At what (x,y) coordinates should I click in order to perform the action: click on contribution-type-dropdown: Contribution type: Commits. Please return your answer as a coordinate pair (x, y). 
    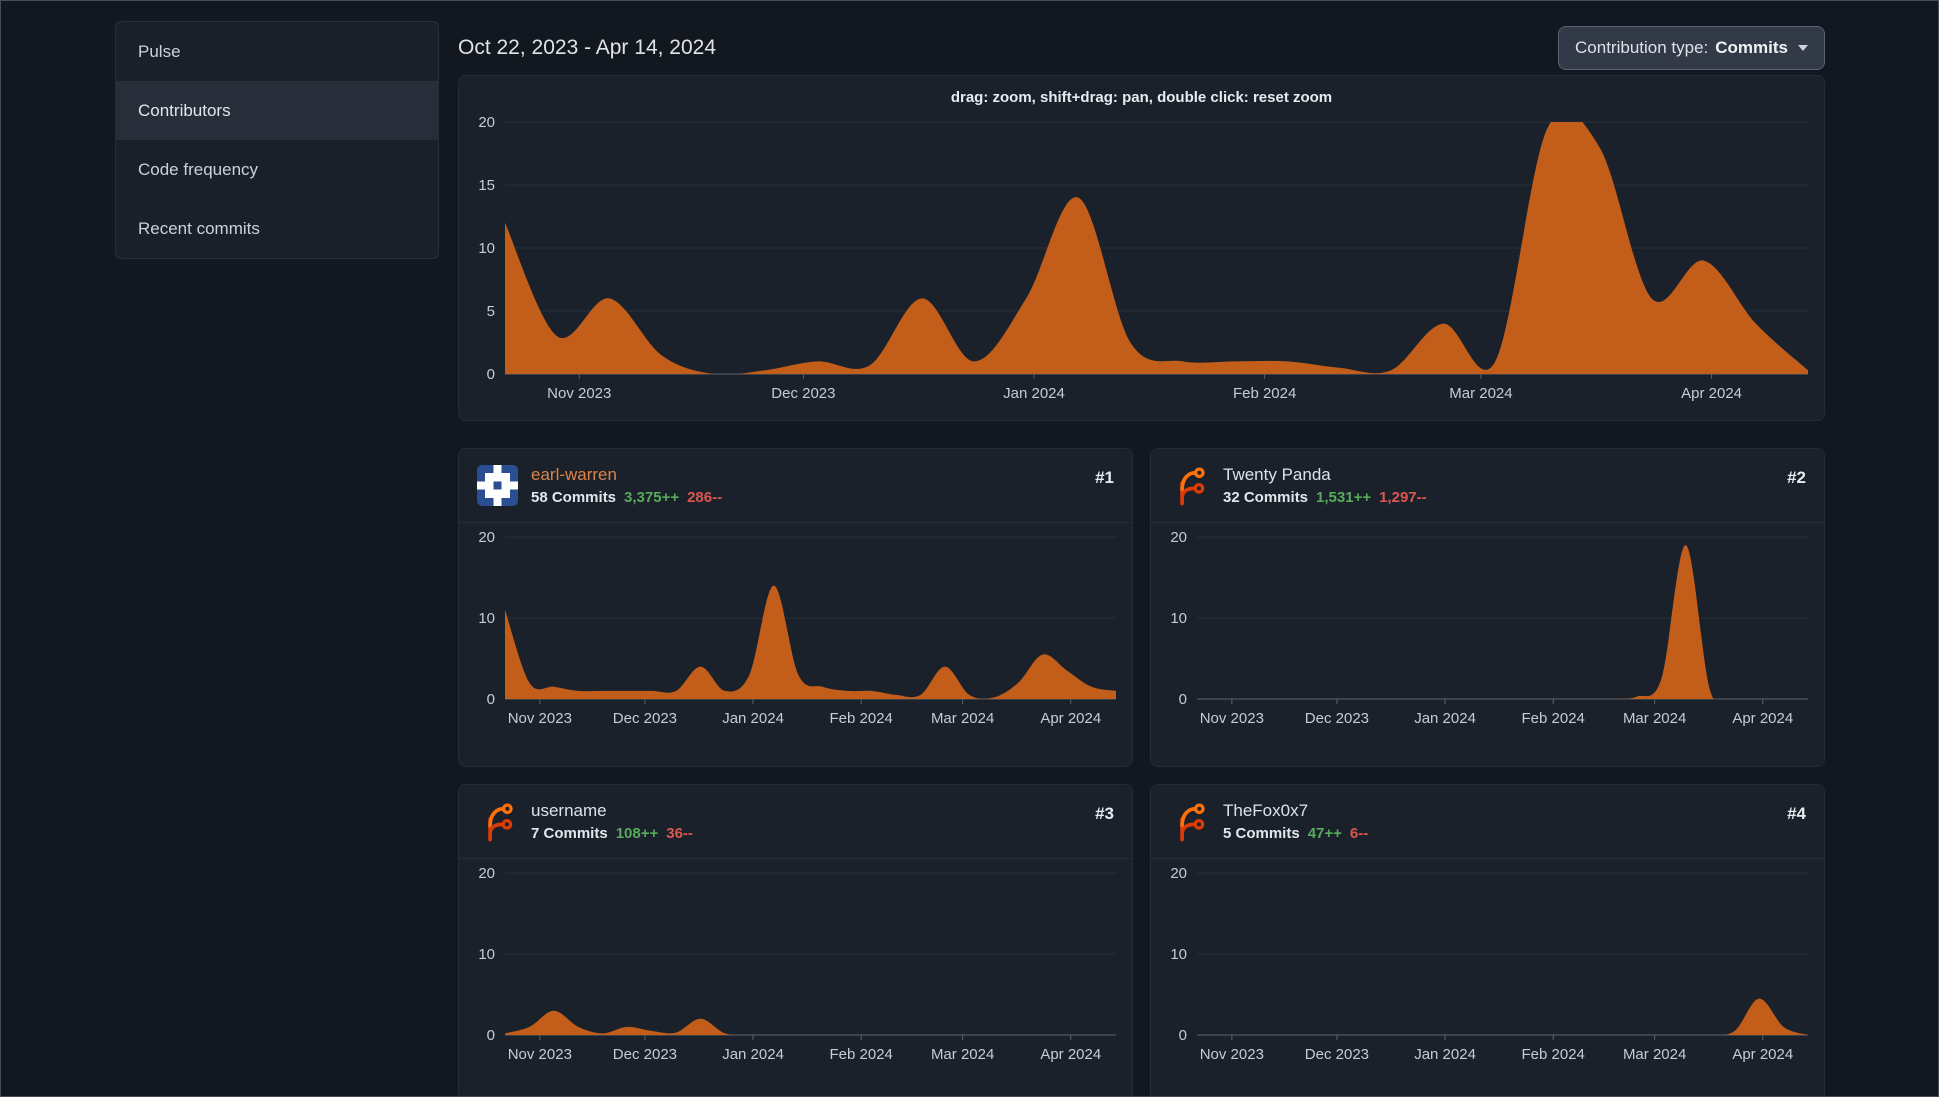
    Looking at the image, I should click on (1691, 48).